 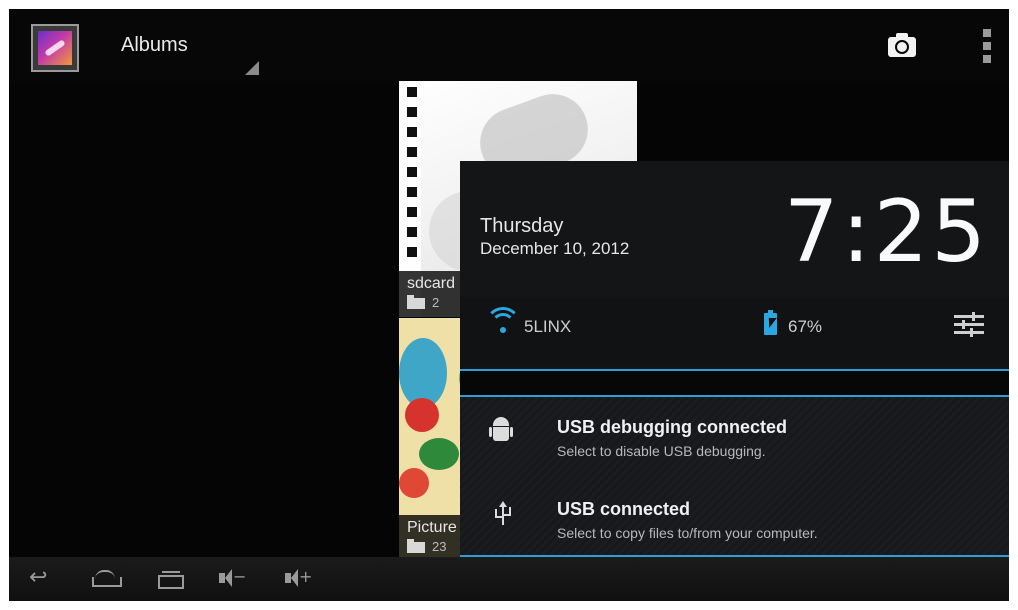 I want to click on date-label: December 10, 2012, so click(x=555, y=248).